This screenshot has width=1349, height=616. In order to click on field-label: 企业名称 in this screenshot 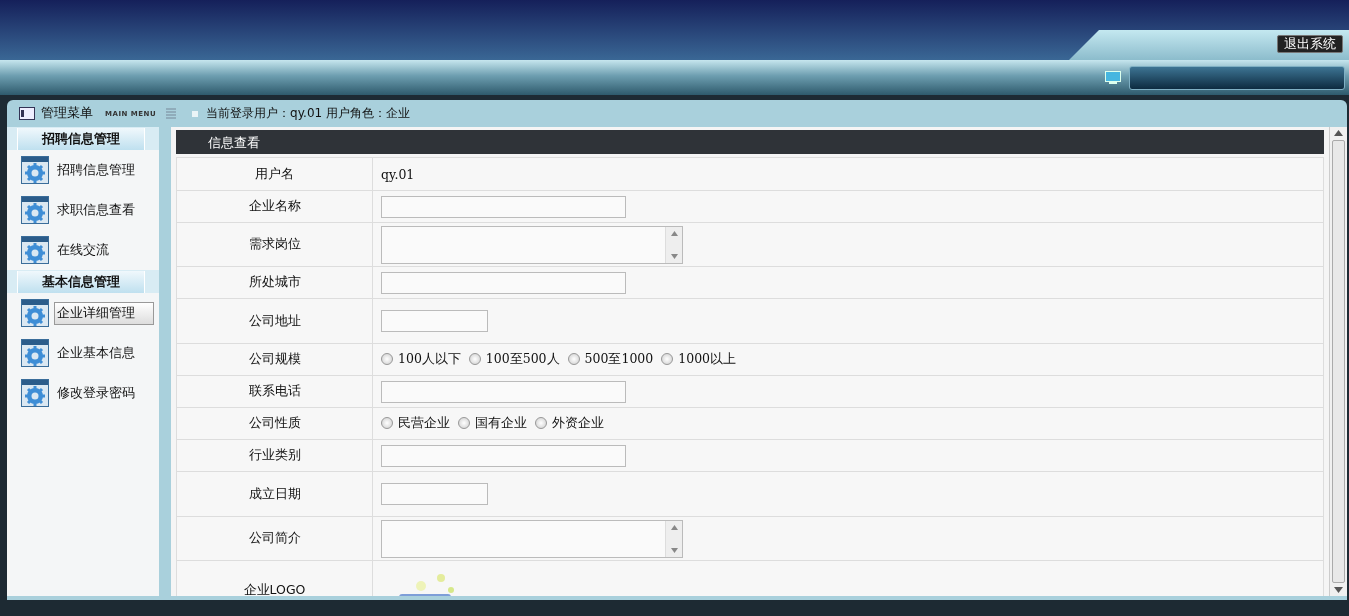, I will do `click(274, 206)`.